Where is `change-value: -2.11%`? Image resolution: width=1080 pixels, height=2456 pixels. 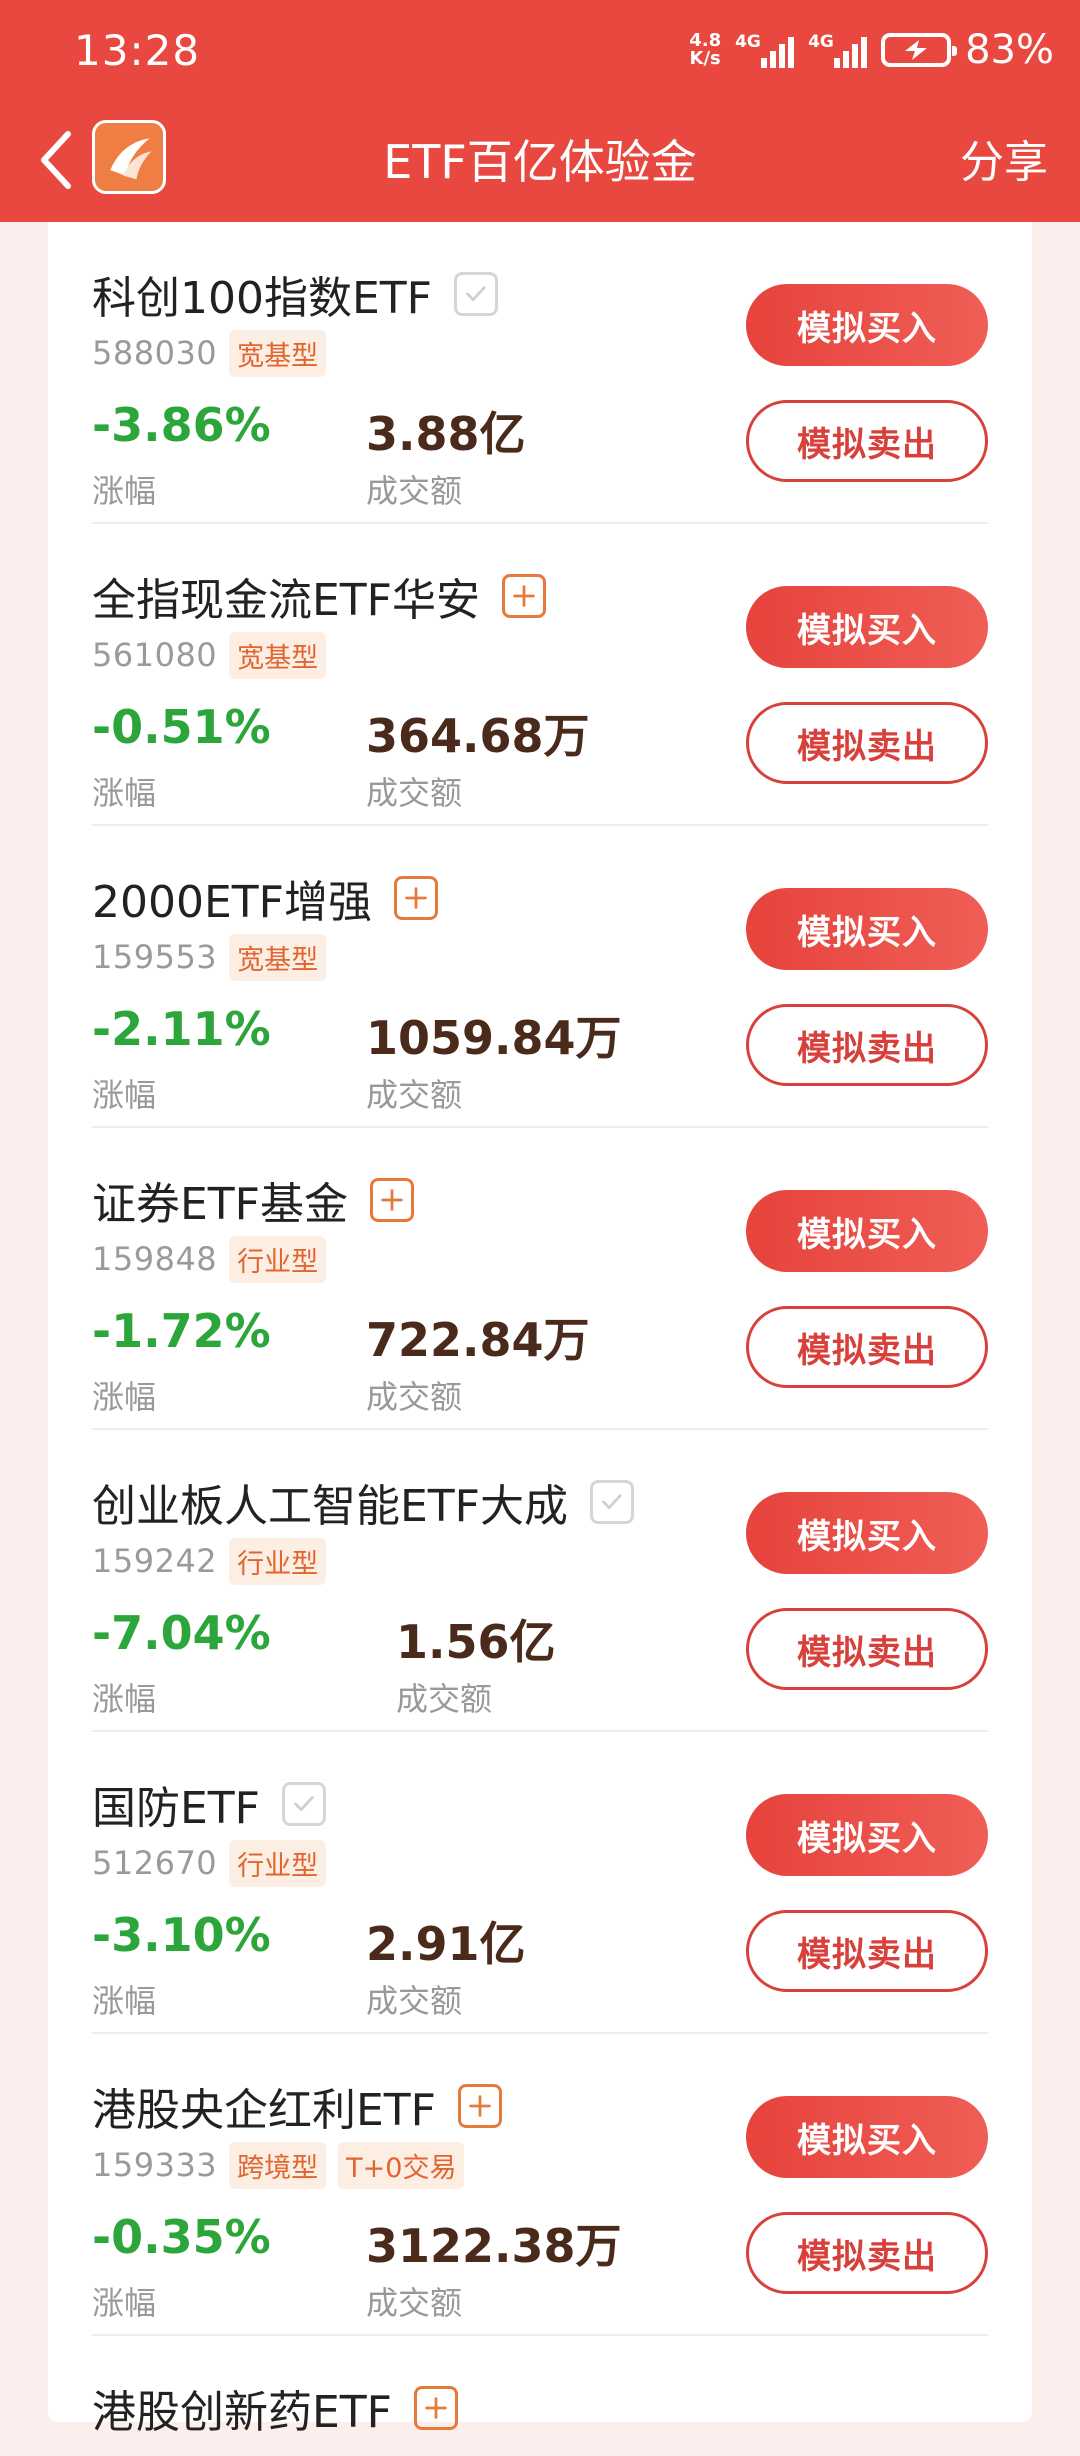
change-value: -2.11% is located at coordinates (181, 1029).